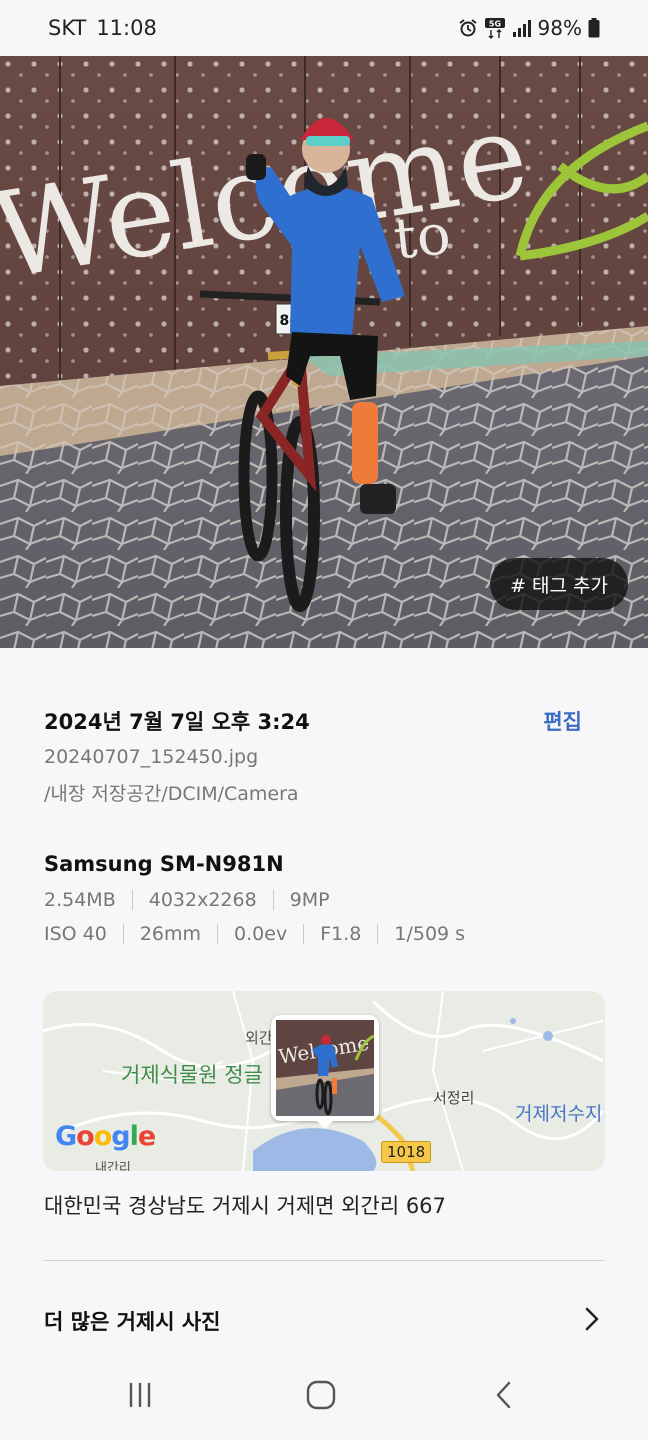 Image resolution: width=648 pixels, height=1440 pixels. What do you see at coordinates (80, 900) in the screenshot?
I see `file-size: 2.54MB` at bounding box center [80, 900].